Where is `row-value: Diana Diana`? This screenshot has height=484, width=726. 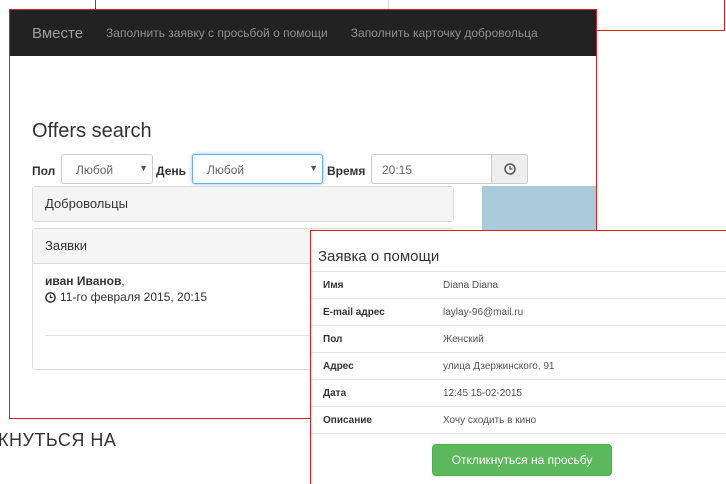
row-value: Diana Diana is located at coordinates (584, 285).